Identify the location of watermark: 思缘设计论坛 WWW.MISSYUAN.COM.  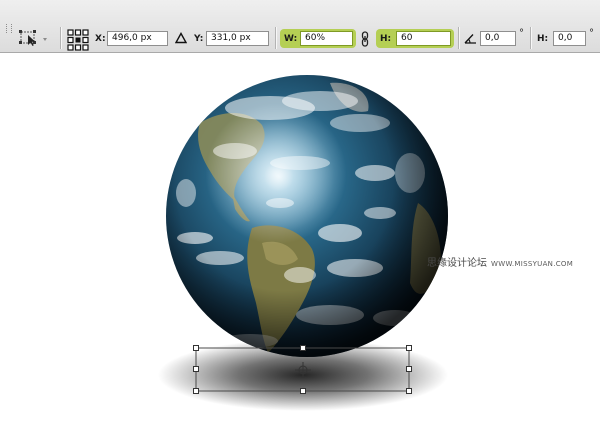
(500, 264).